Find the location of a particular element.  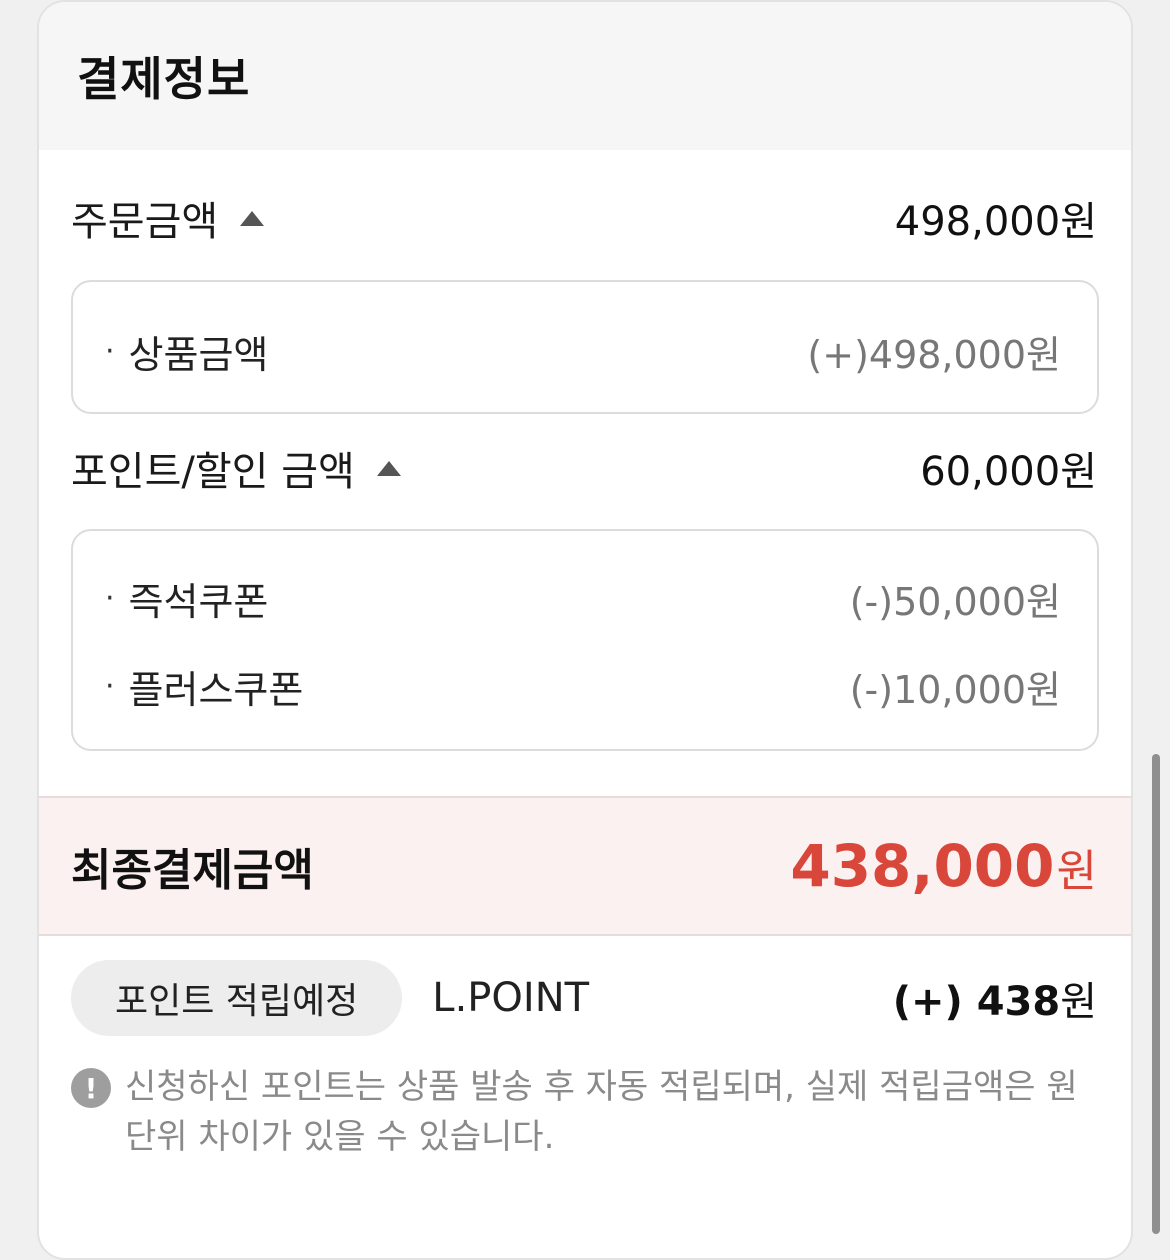

final-payment-unit: 원 is located at coordinates (1076, 871).